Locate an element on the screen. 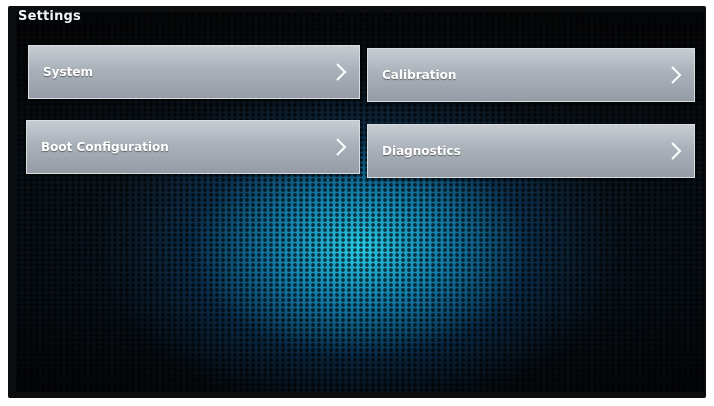 This screenshot has width=714, height=406. boot-configuration-label: Boot Configuration is located at coordinates (105, 147).